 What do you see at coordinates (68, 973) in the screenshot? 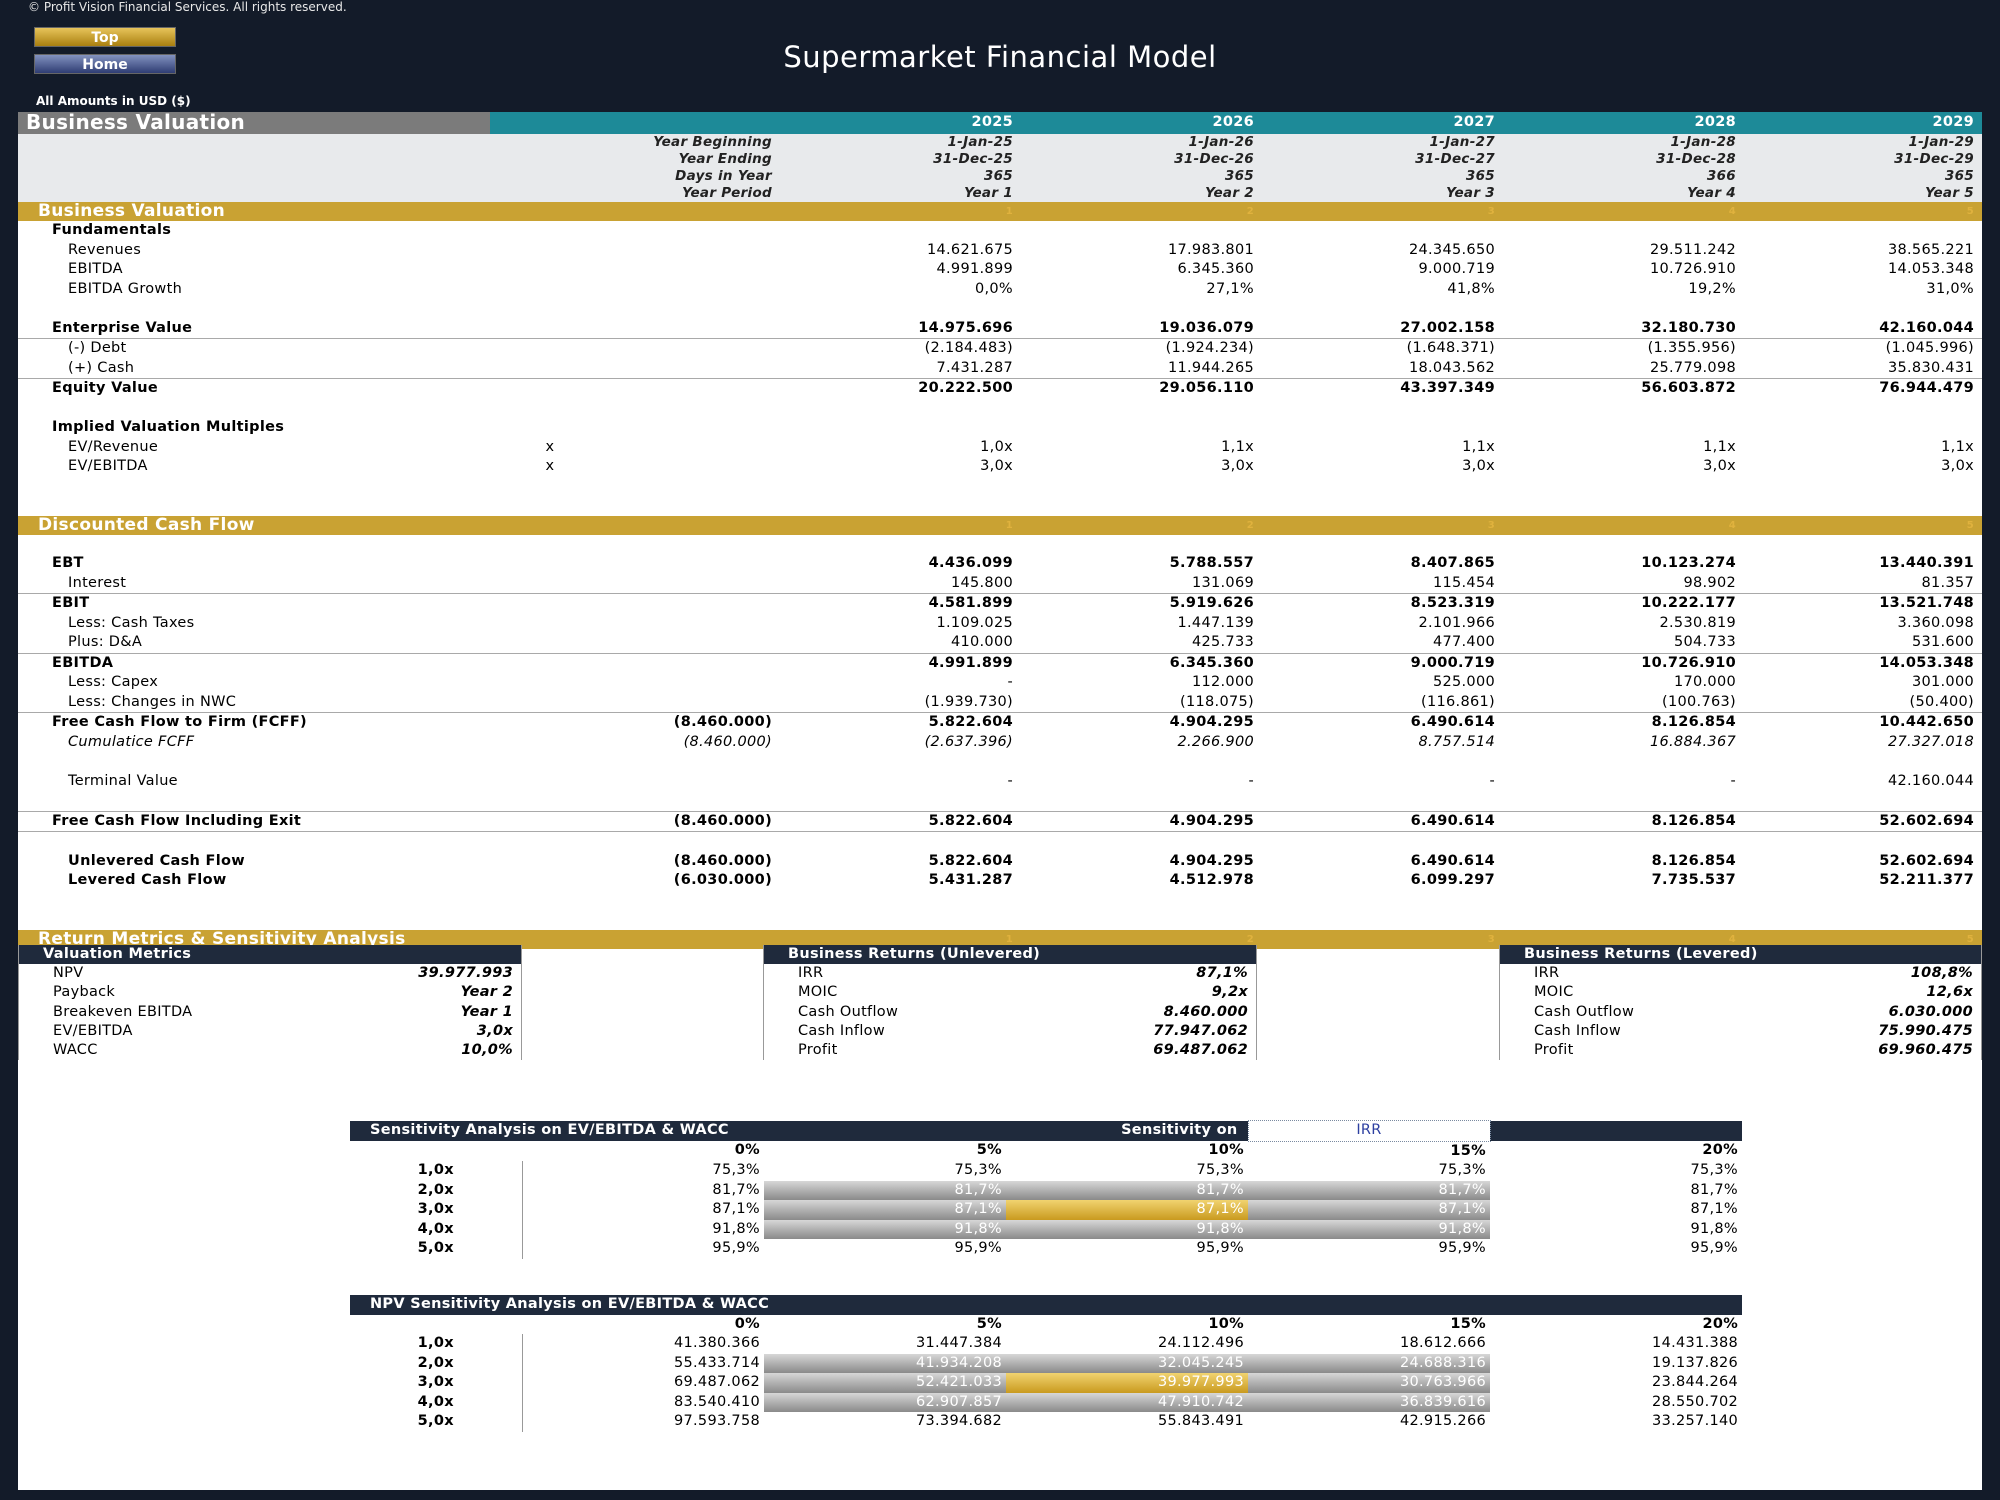
I see `metric-label: NPV` at bounding box center [68, 973].